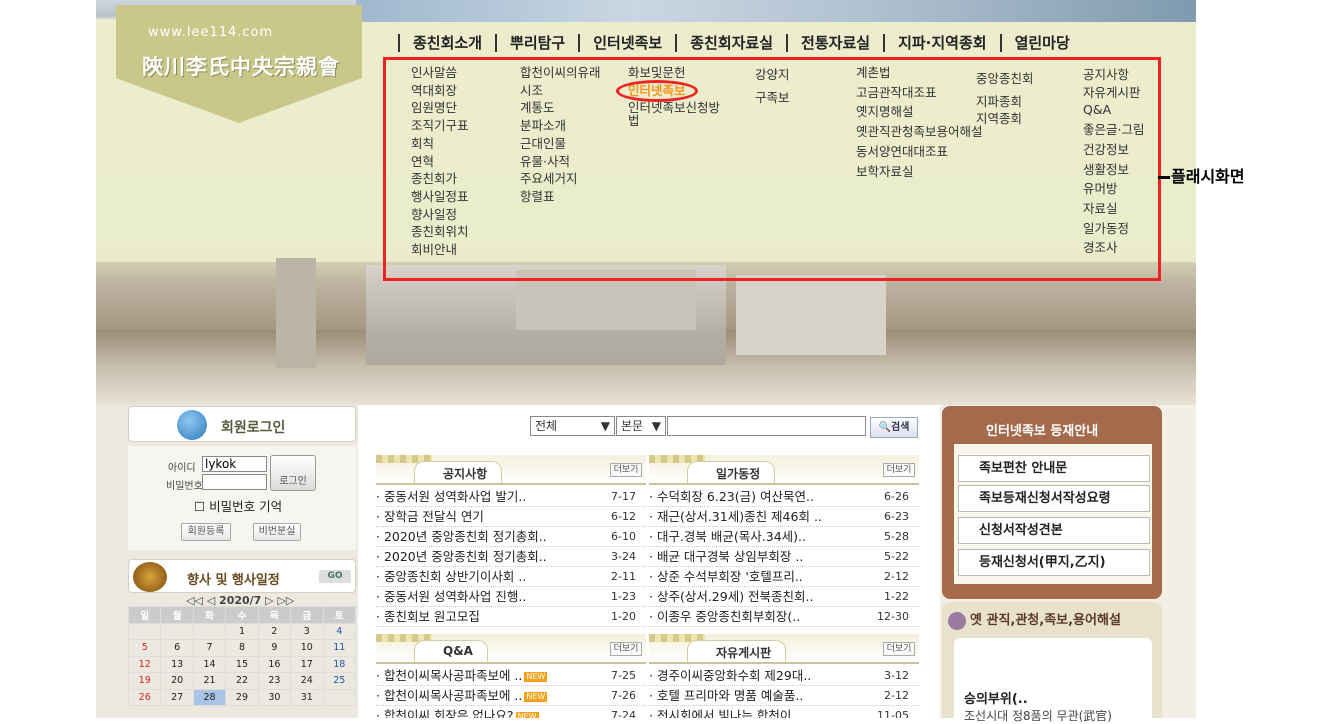  What do you see at coordinates (894, 427) in the screenshot?
I see `search-button: 🔍검색` at bounding box center [894, 427].